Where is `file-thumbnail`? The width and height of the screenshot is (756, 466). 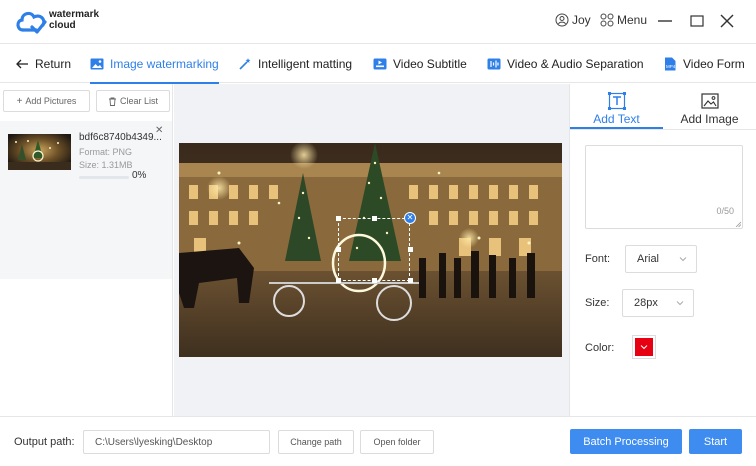
file-thumbnail is located at coordinates (39, 152).